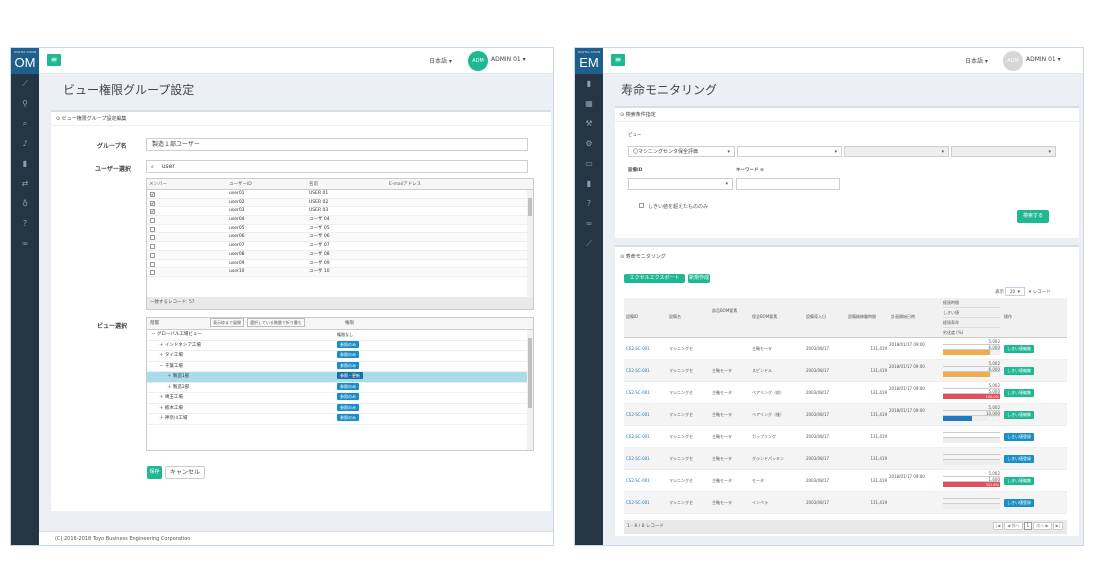 The width and height of the screenshot is (1100, 581). Describe the element at coordinates (681, 151) in the screenshot. I see `view-select: 〇マシニングセンタ保全評価` at that location.